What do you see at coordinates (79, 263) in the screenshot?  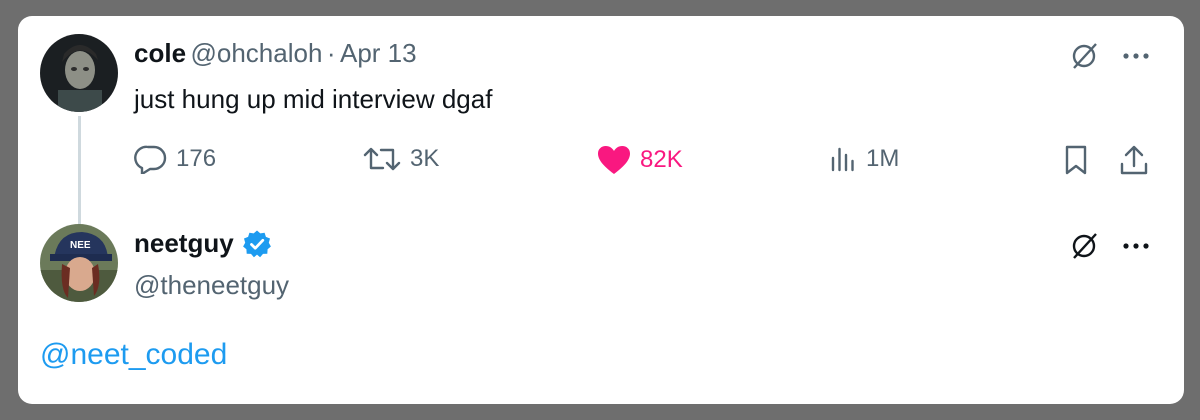 I see `avatar-neetguy: NEE` at bounding box center [79, 263].